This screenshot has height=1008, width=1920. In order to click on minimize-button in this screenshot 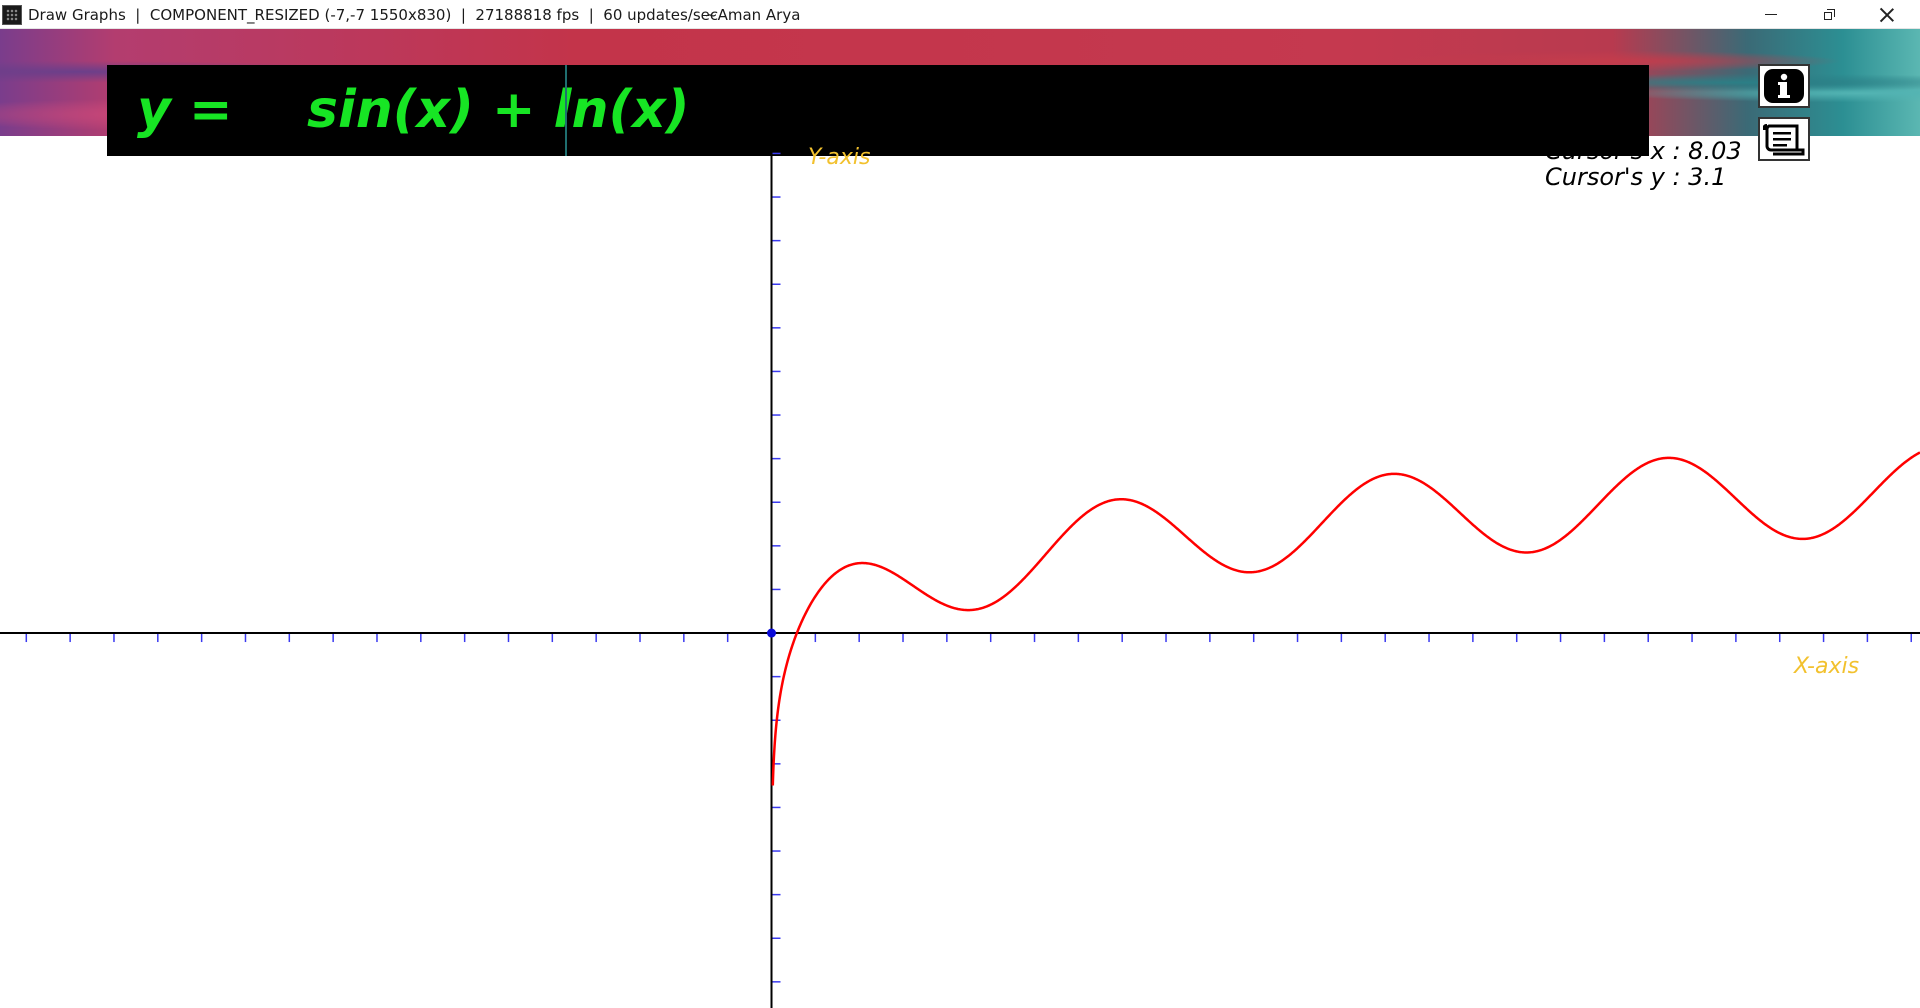, I will do `click(1771, 14)`.